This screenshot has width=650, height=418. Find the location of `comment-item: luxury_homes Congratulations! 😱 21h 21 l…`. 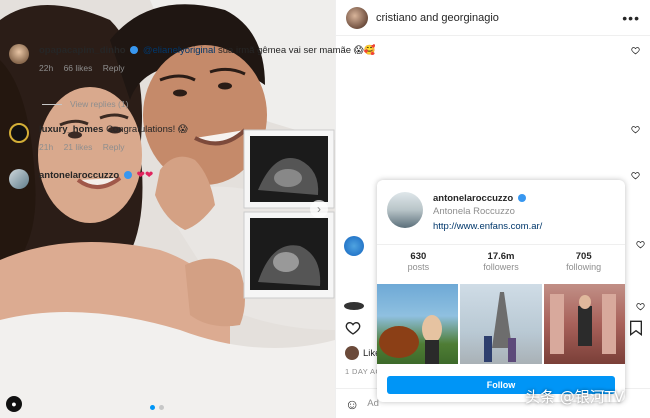

comment-item: luxury_homes Congratulations! 😱 21h 21 l… is located at coordinates (324, 138).